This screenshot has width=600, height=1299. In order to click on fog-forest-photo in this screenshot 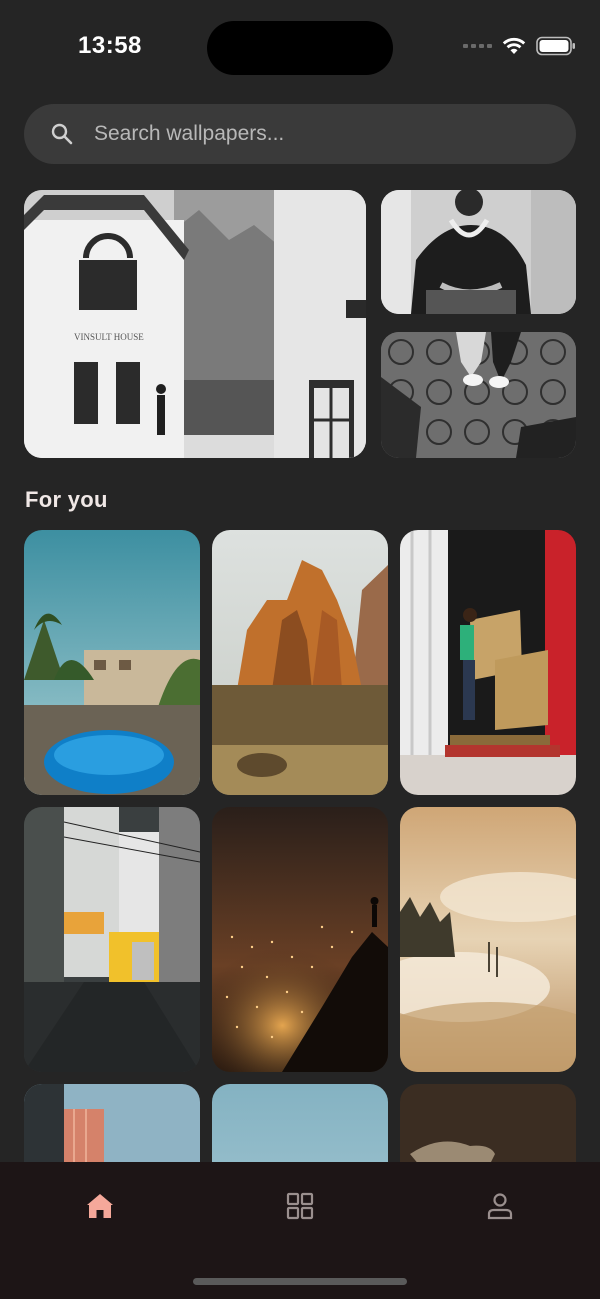, I will do `click(488, 939)`.